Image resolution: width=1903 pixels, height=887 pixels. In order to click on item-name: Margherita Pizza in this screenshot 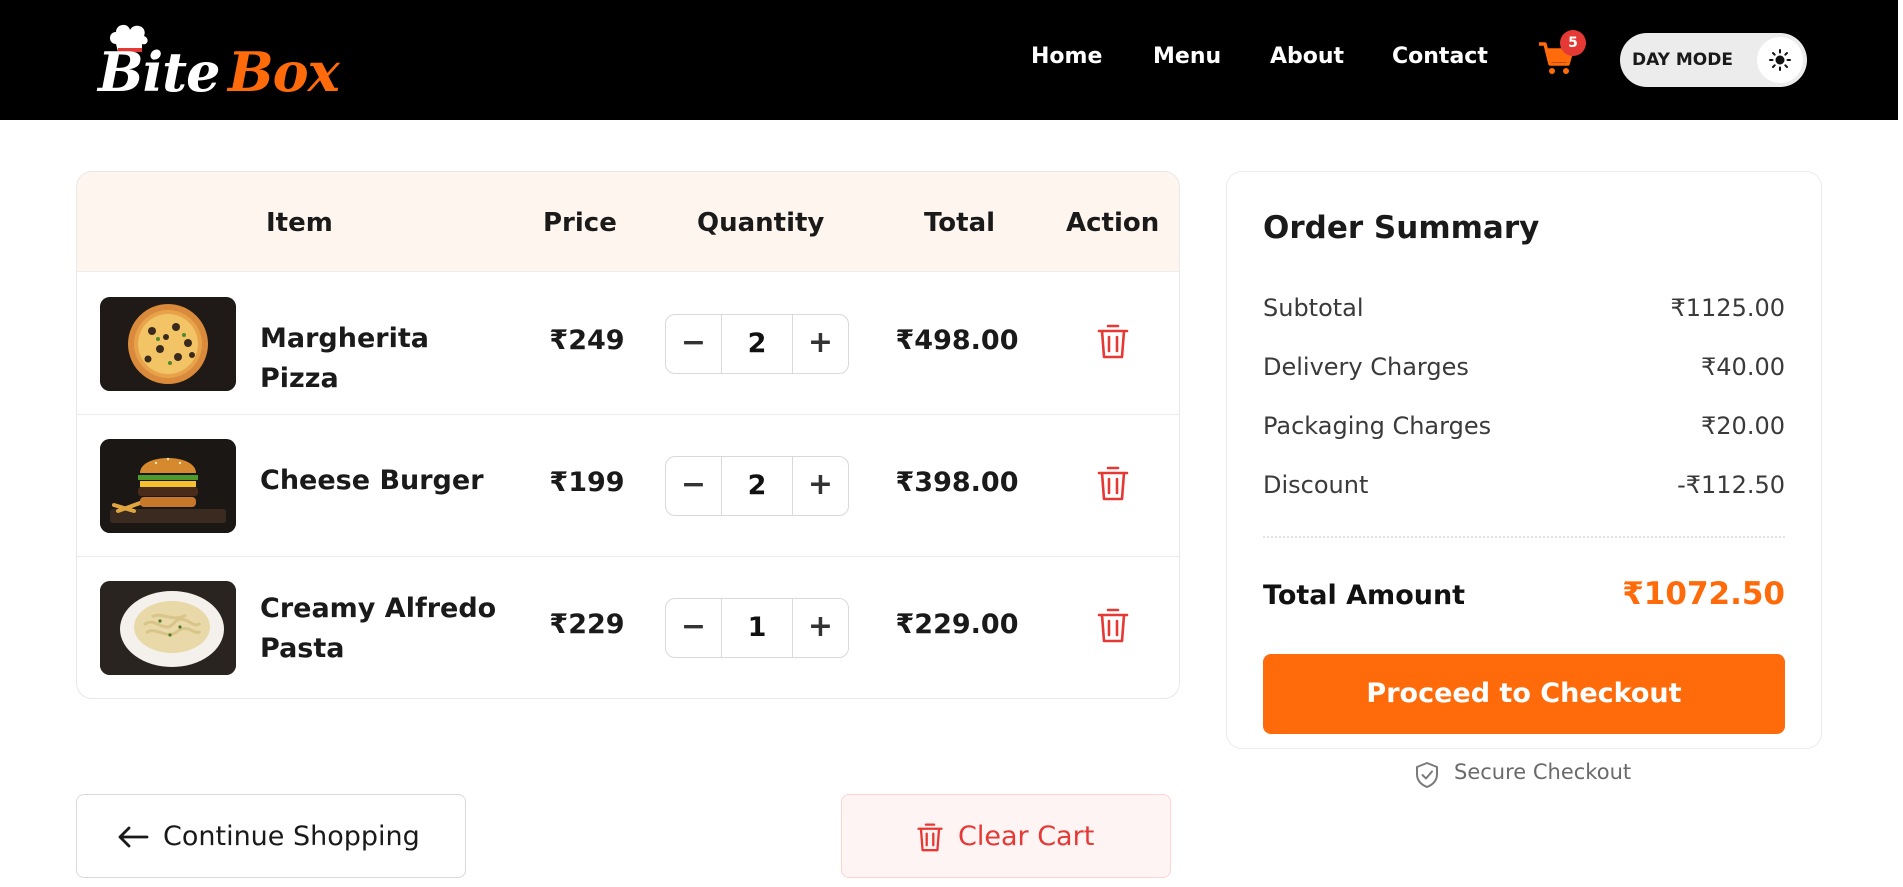, I will do `click(344, 358)`.